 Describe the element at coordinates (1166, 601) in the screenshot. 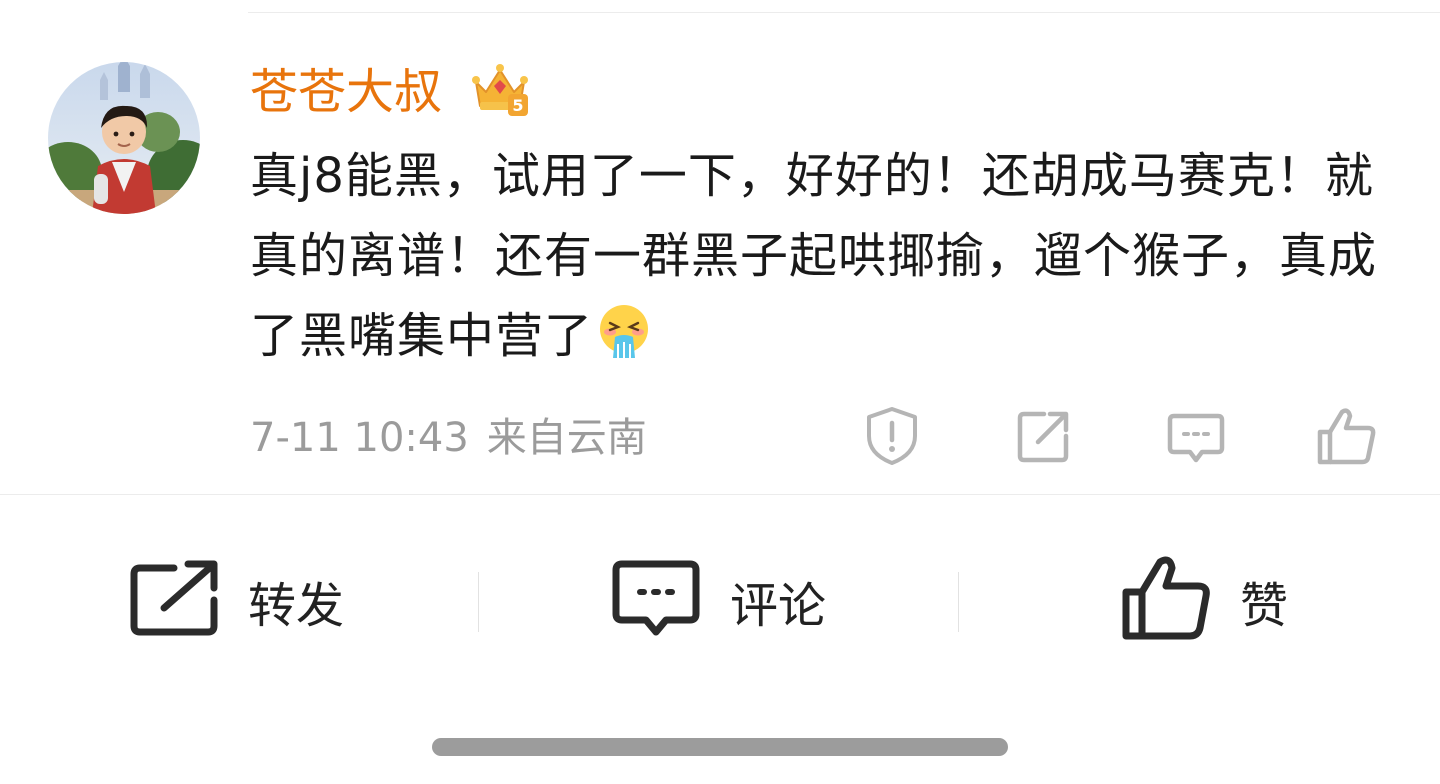

I see `thumbs-up-icon` at that location.